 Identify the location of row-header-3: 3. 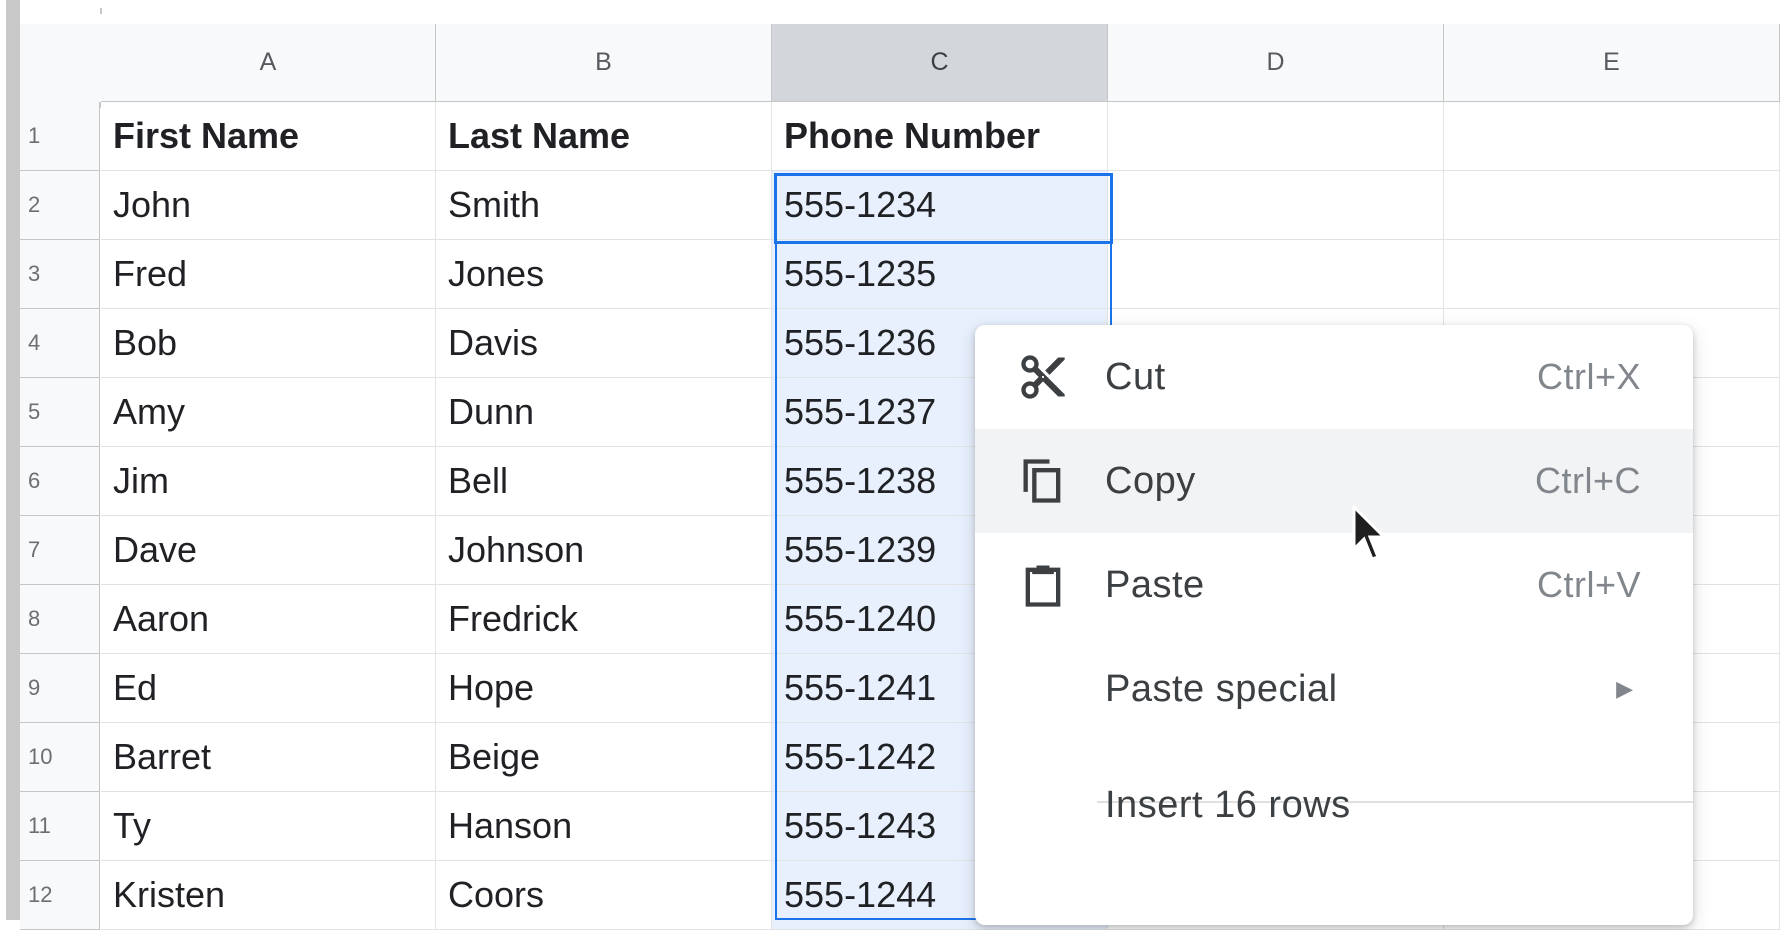
(60, 274).